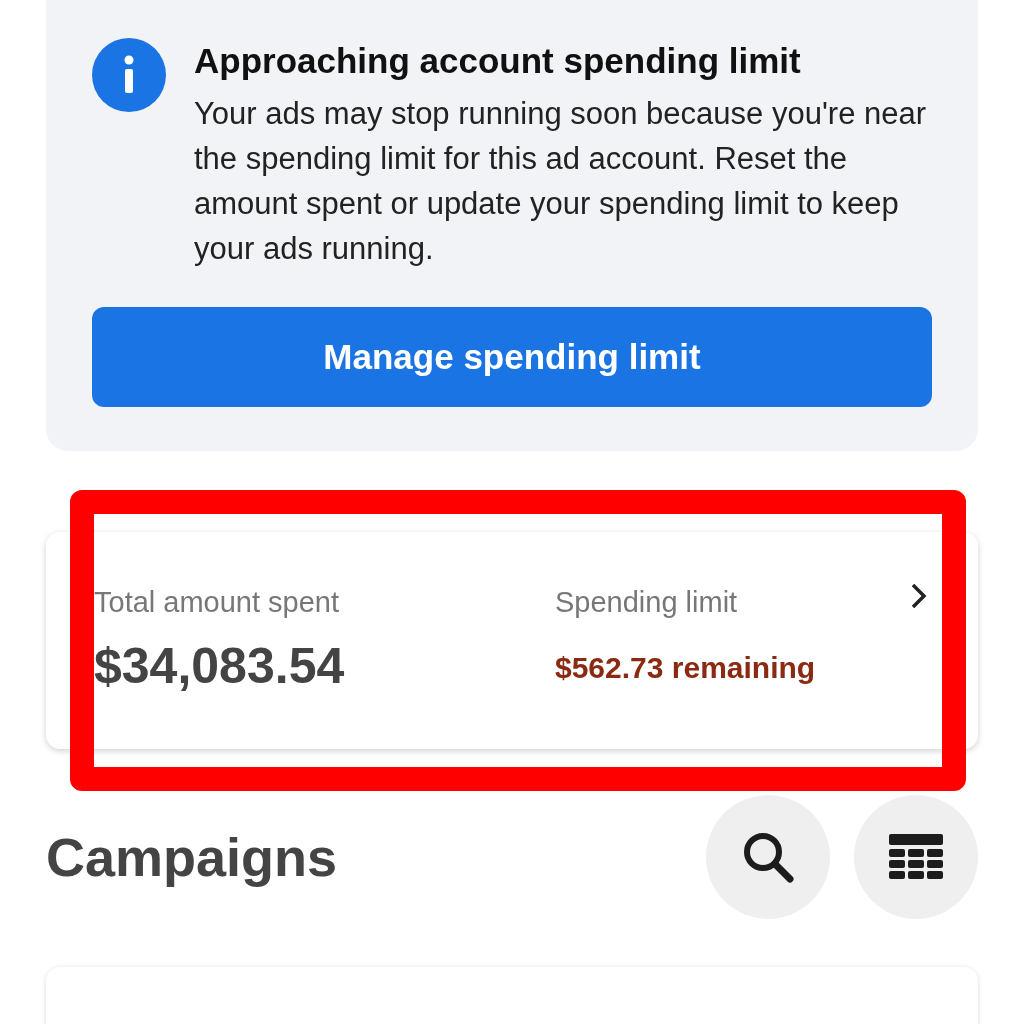 This screenshot has width=1024, height=1024. Describe the element at coordinates (217, 602) in the screenshot. I see `summary-label: Total amount spent` at that location.